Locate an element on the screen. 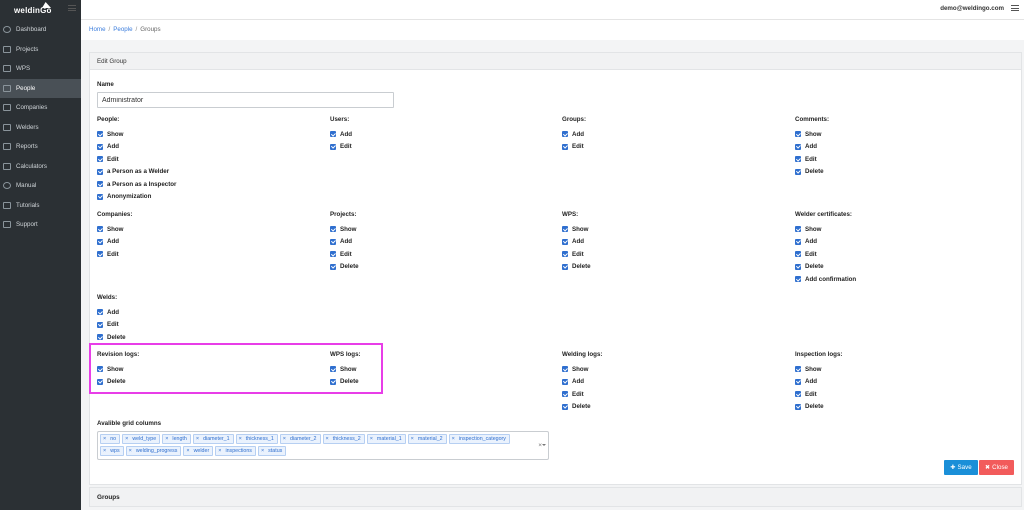  dropdown-arrow-icon is located at coordinates (544, 445).